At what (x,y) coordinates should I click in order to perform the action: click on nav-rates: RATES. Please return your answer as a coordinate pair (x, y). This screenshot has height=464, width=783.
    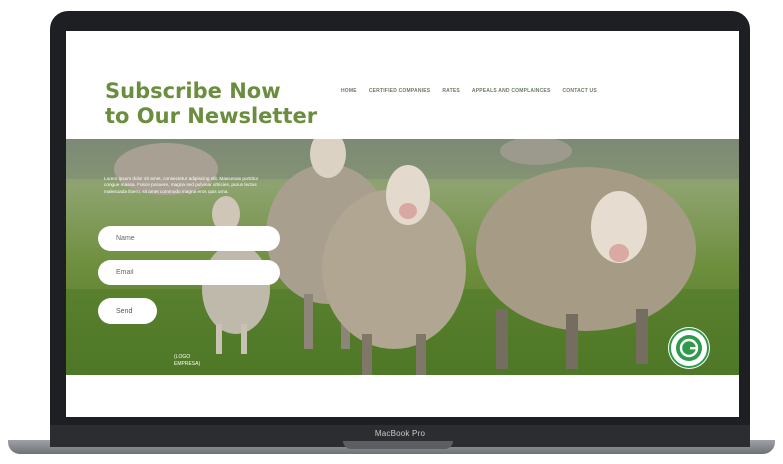
    Looking at the image, I should click on (451, 91).